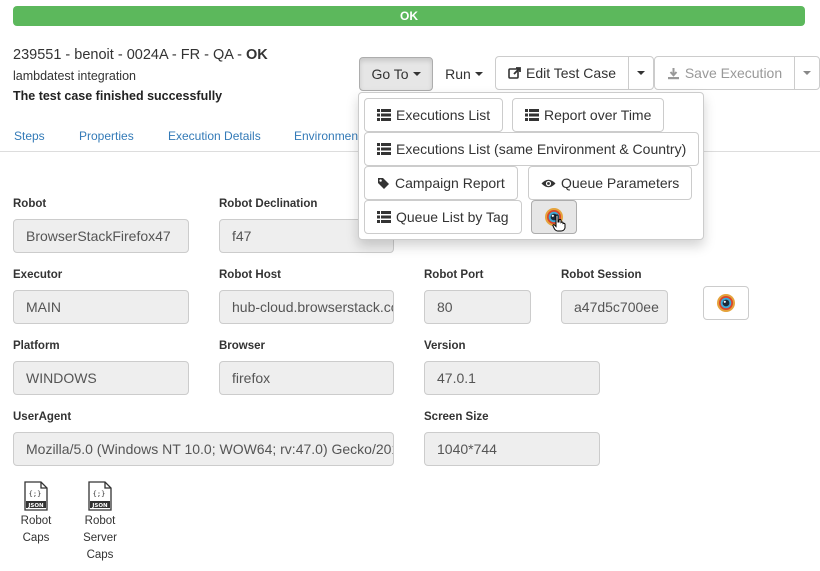 The image size is (820, 571). Describe the element at coordinates (43, 307) in the screenshot. I see `executor-value: MAIN` at that location.